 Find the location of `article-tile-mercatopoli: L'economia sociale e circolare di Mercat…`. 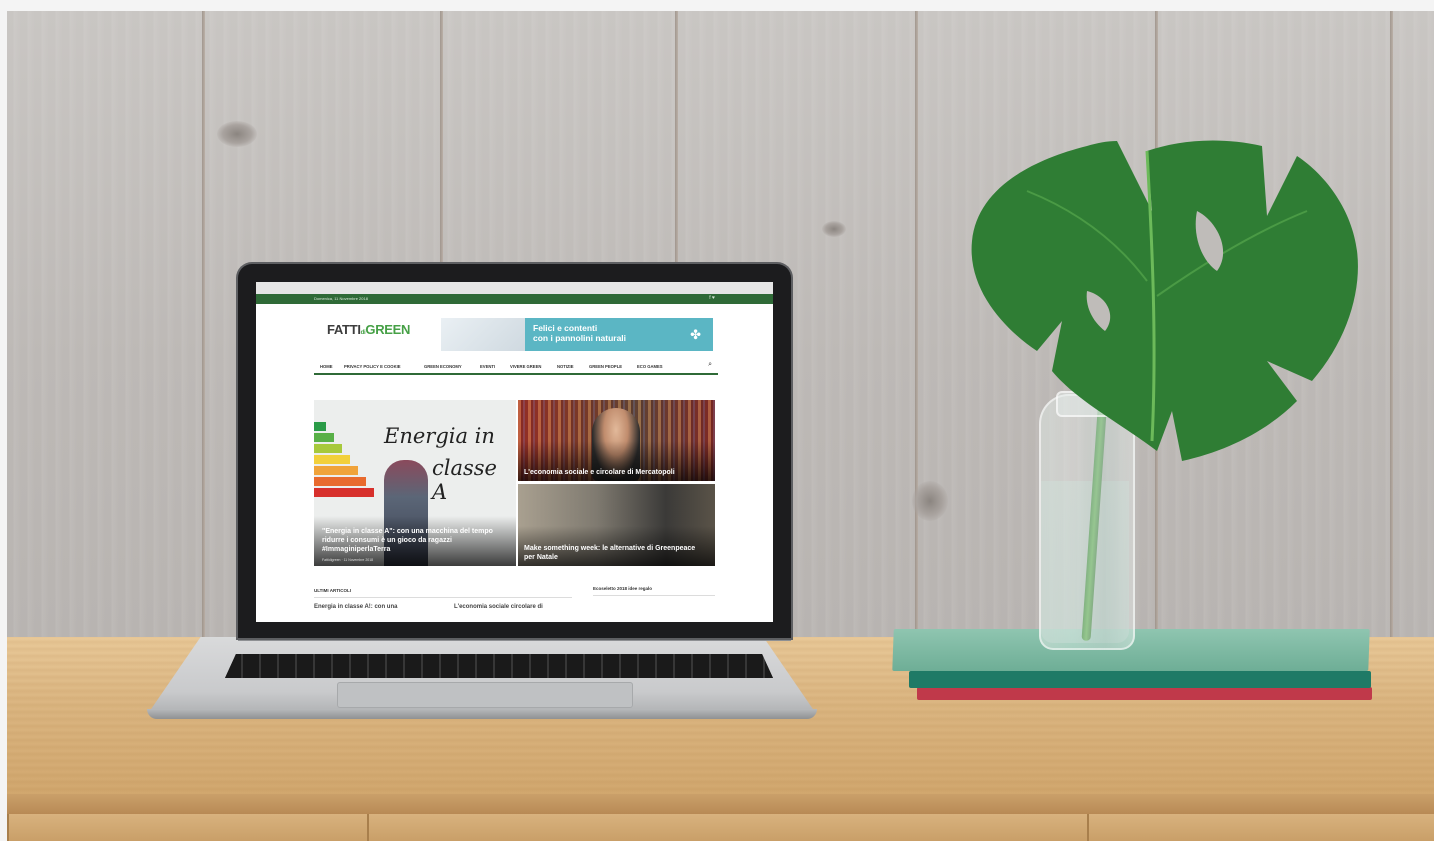

article-tile-mercatopoli: L'economia sociale e circolare di Mercat… is located at coordinates (616, 440).